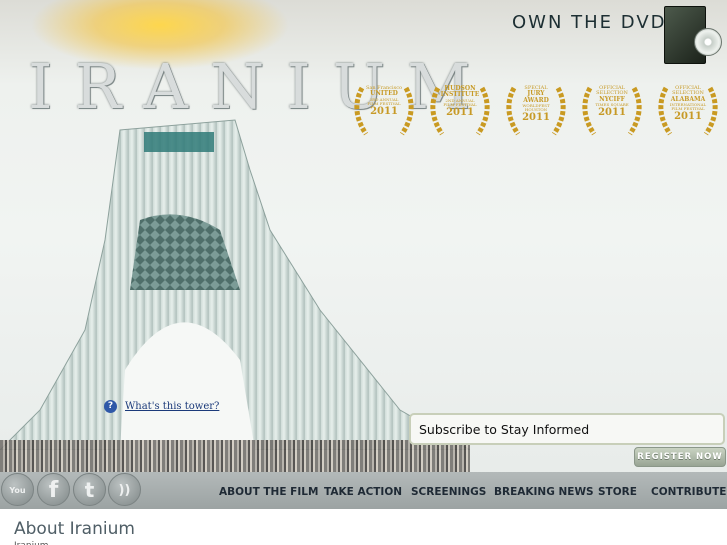 This screenshot has width=727, height=545. Describe the element at coordinates (384, 101) in the screenshot. I see `award-line3: 3RD ANNUAL FILM FESTIVAL` at that location.